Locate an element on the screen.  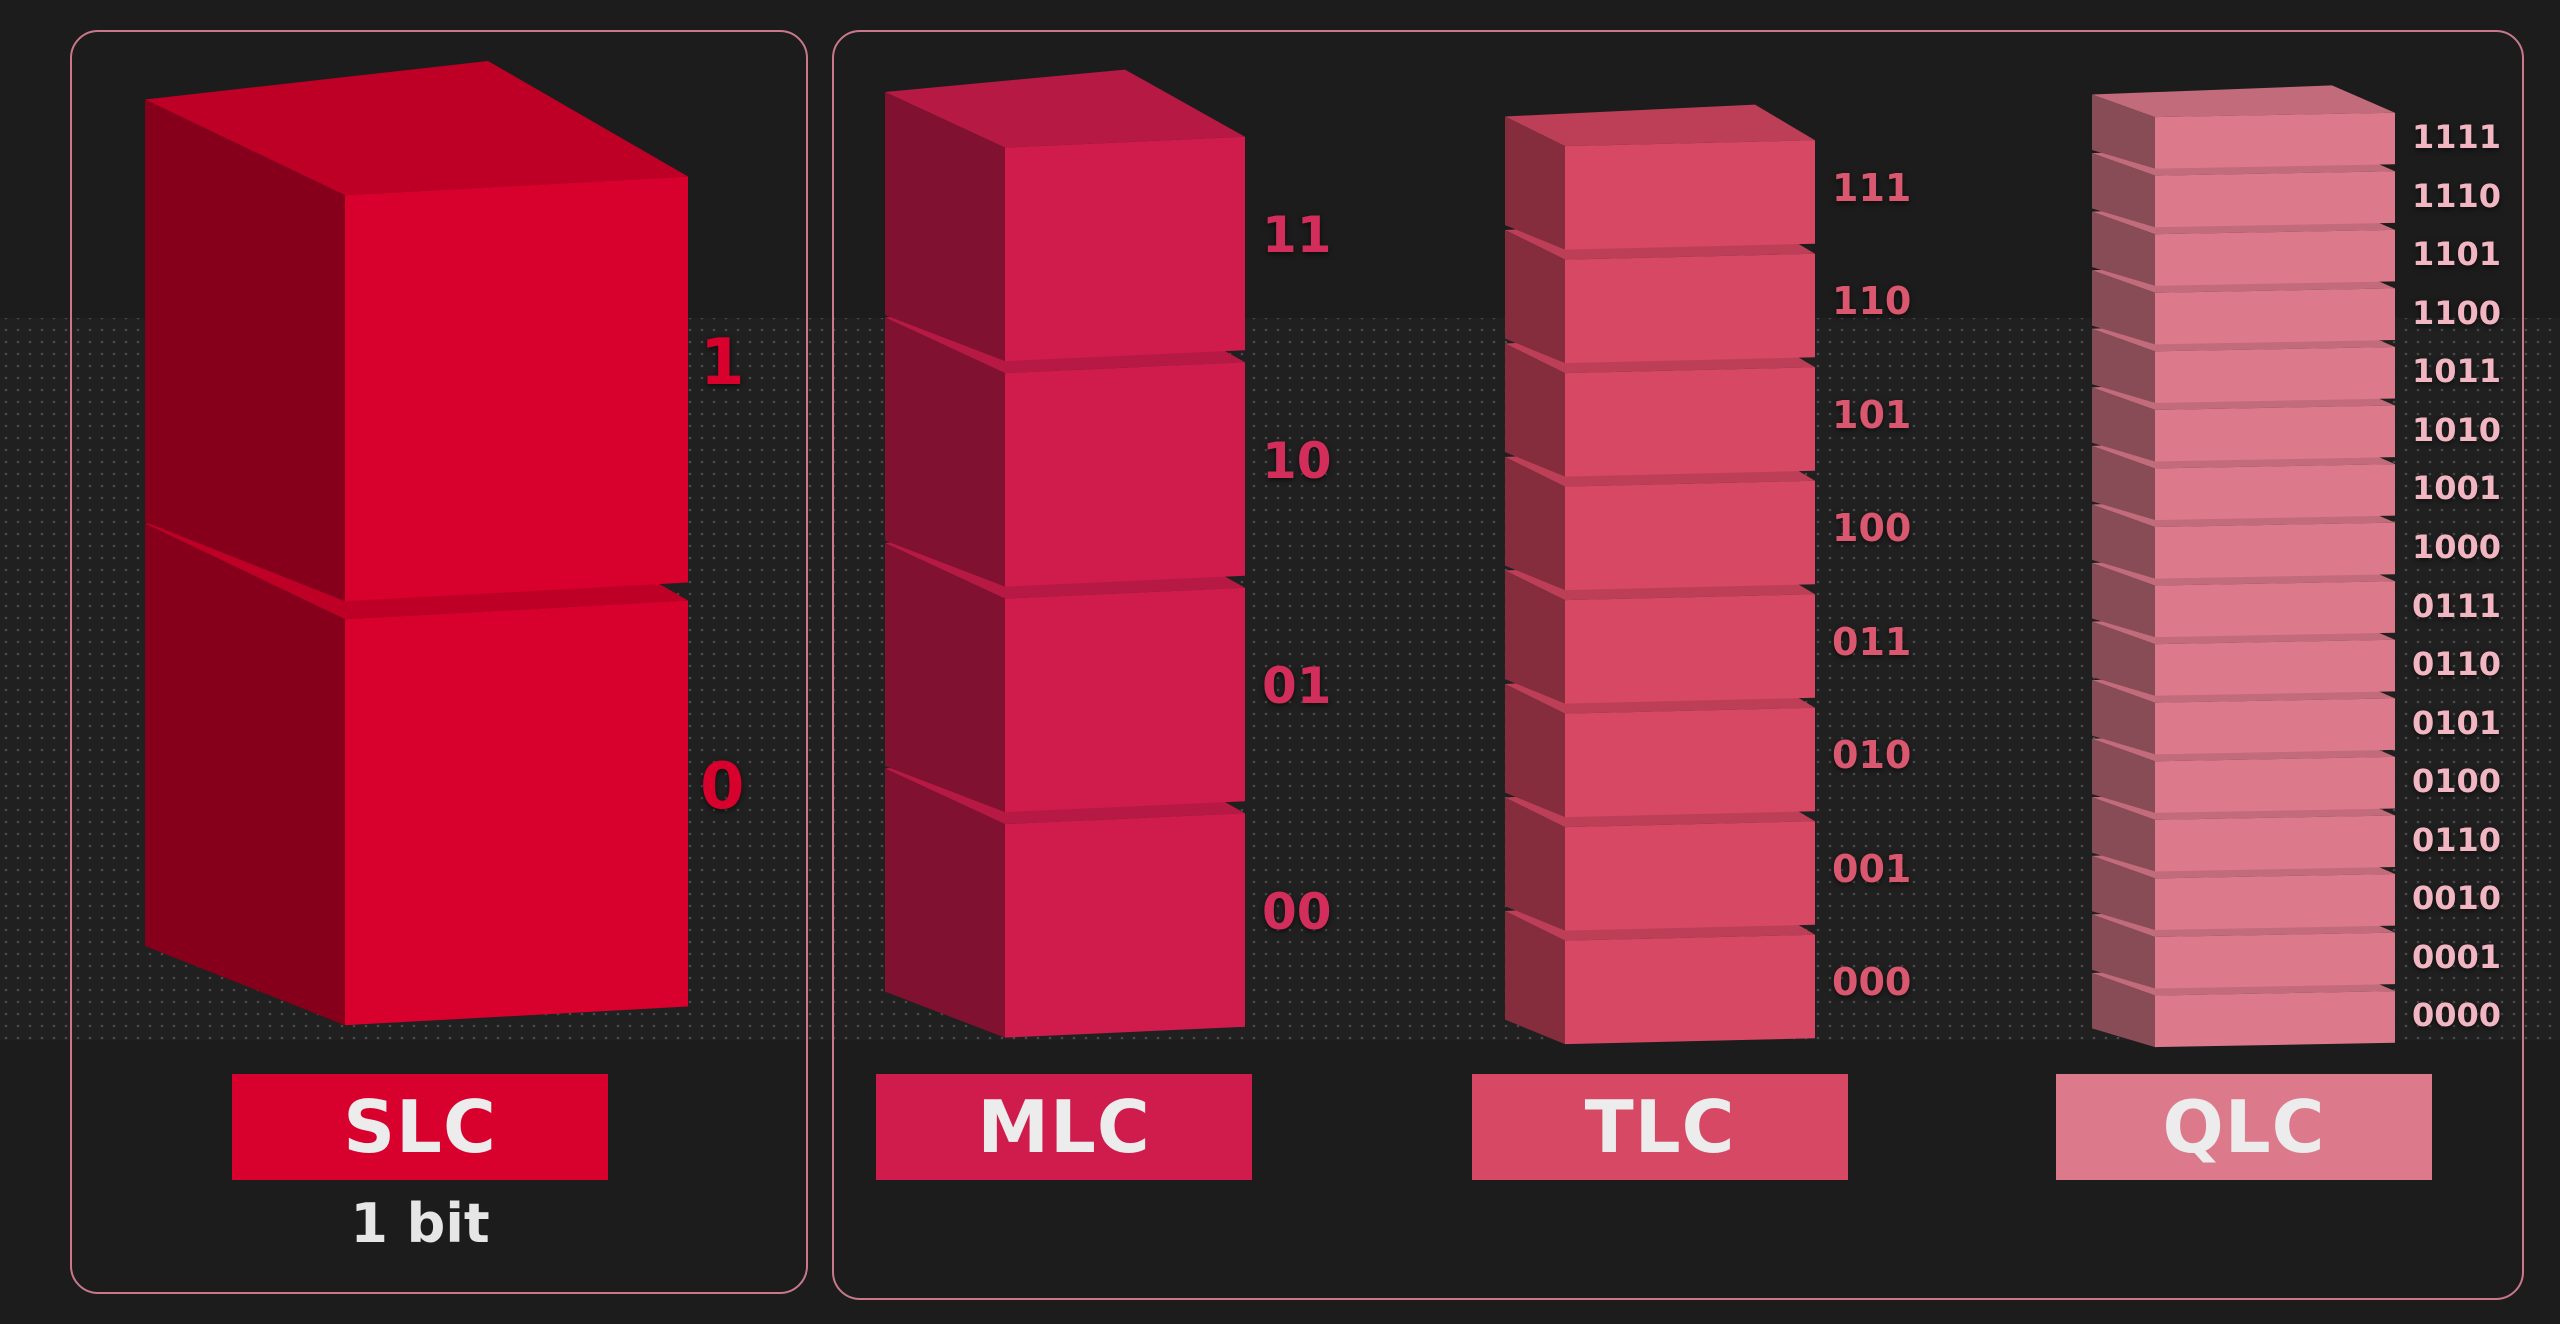
qlc-level-label: 1001 is located at coordinates (2457, 488).